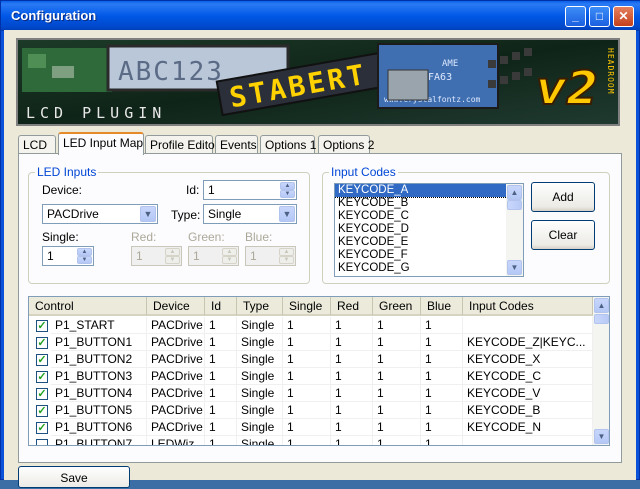  Describe the element at coordinates (421, 216) in the screenshot. I see `input-code-item: KEYCODE_C` at that location.